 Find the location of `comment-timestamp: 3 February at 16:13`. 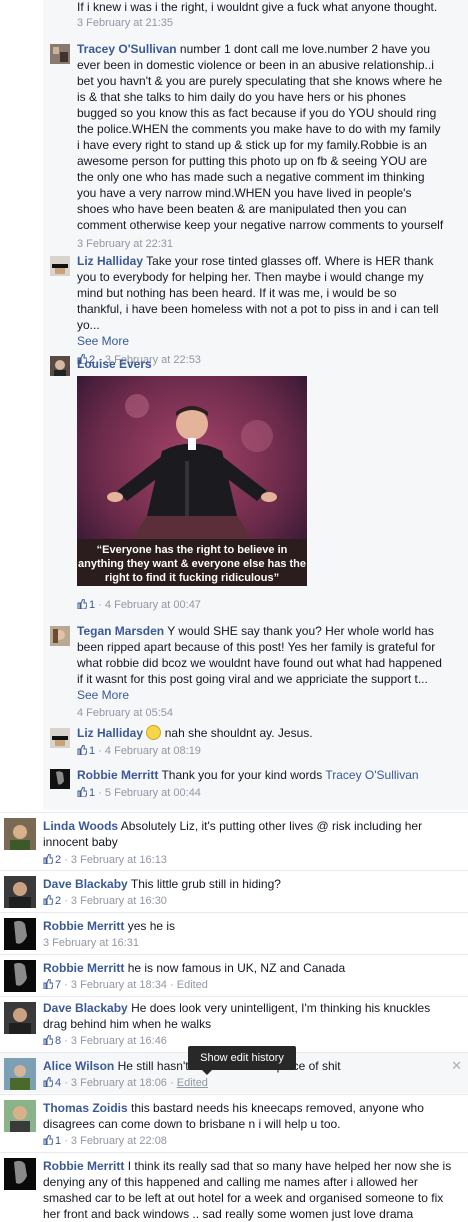

comment-timestamp: 3 February at 16:13 is located at coordinates (119, 860).